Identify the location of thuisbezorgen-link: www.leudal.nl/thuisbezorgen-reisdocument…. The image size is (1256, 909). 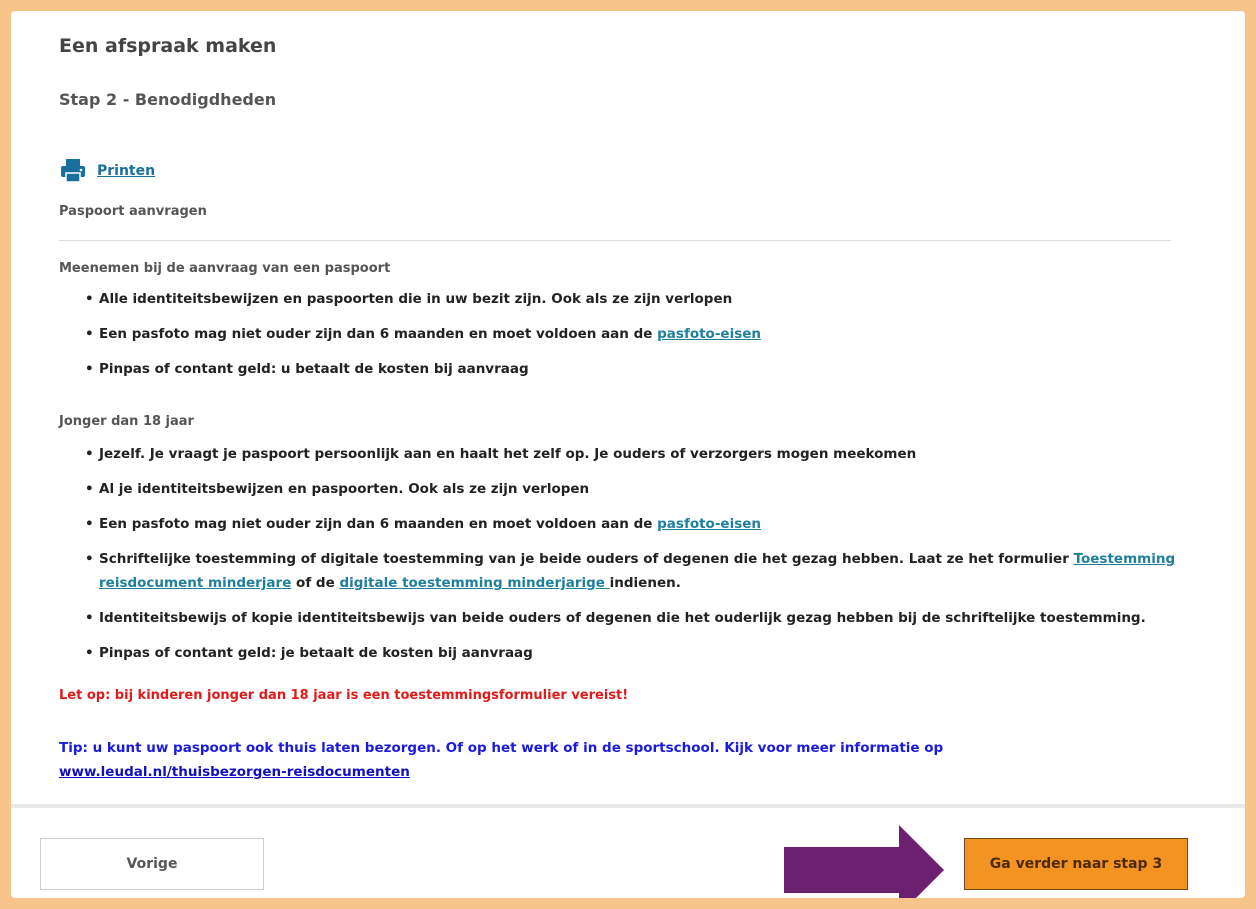
(234, 772).